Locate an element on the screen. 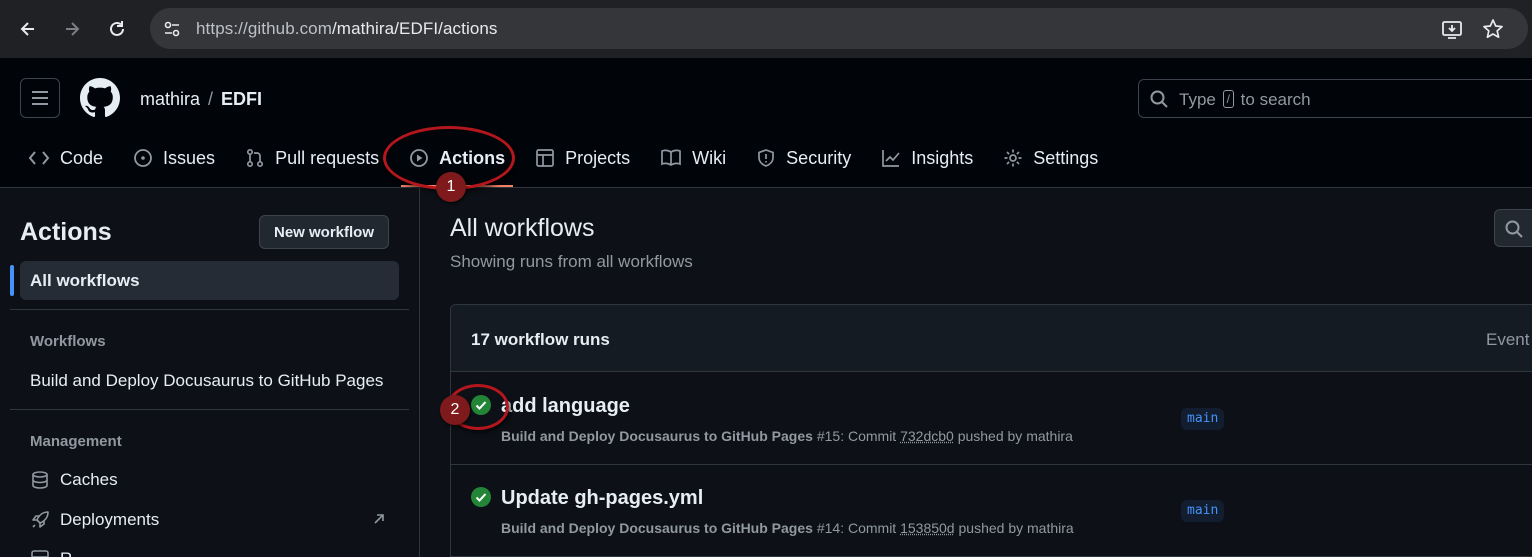  run-title: add language is located at coordinates (565, 406).